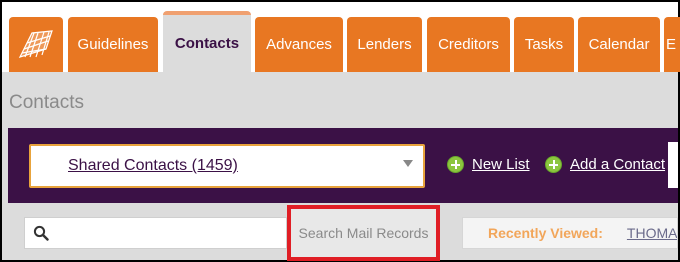 The width and height of the screenshot is (680, 262). I want to click on tab-contacts: Contacts, so click(207, 41).